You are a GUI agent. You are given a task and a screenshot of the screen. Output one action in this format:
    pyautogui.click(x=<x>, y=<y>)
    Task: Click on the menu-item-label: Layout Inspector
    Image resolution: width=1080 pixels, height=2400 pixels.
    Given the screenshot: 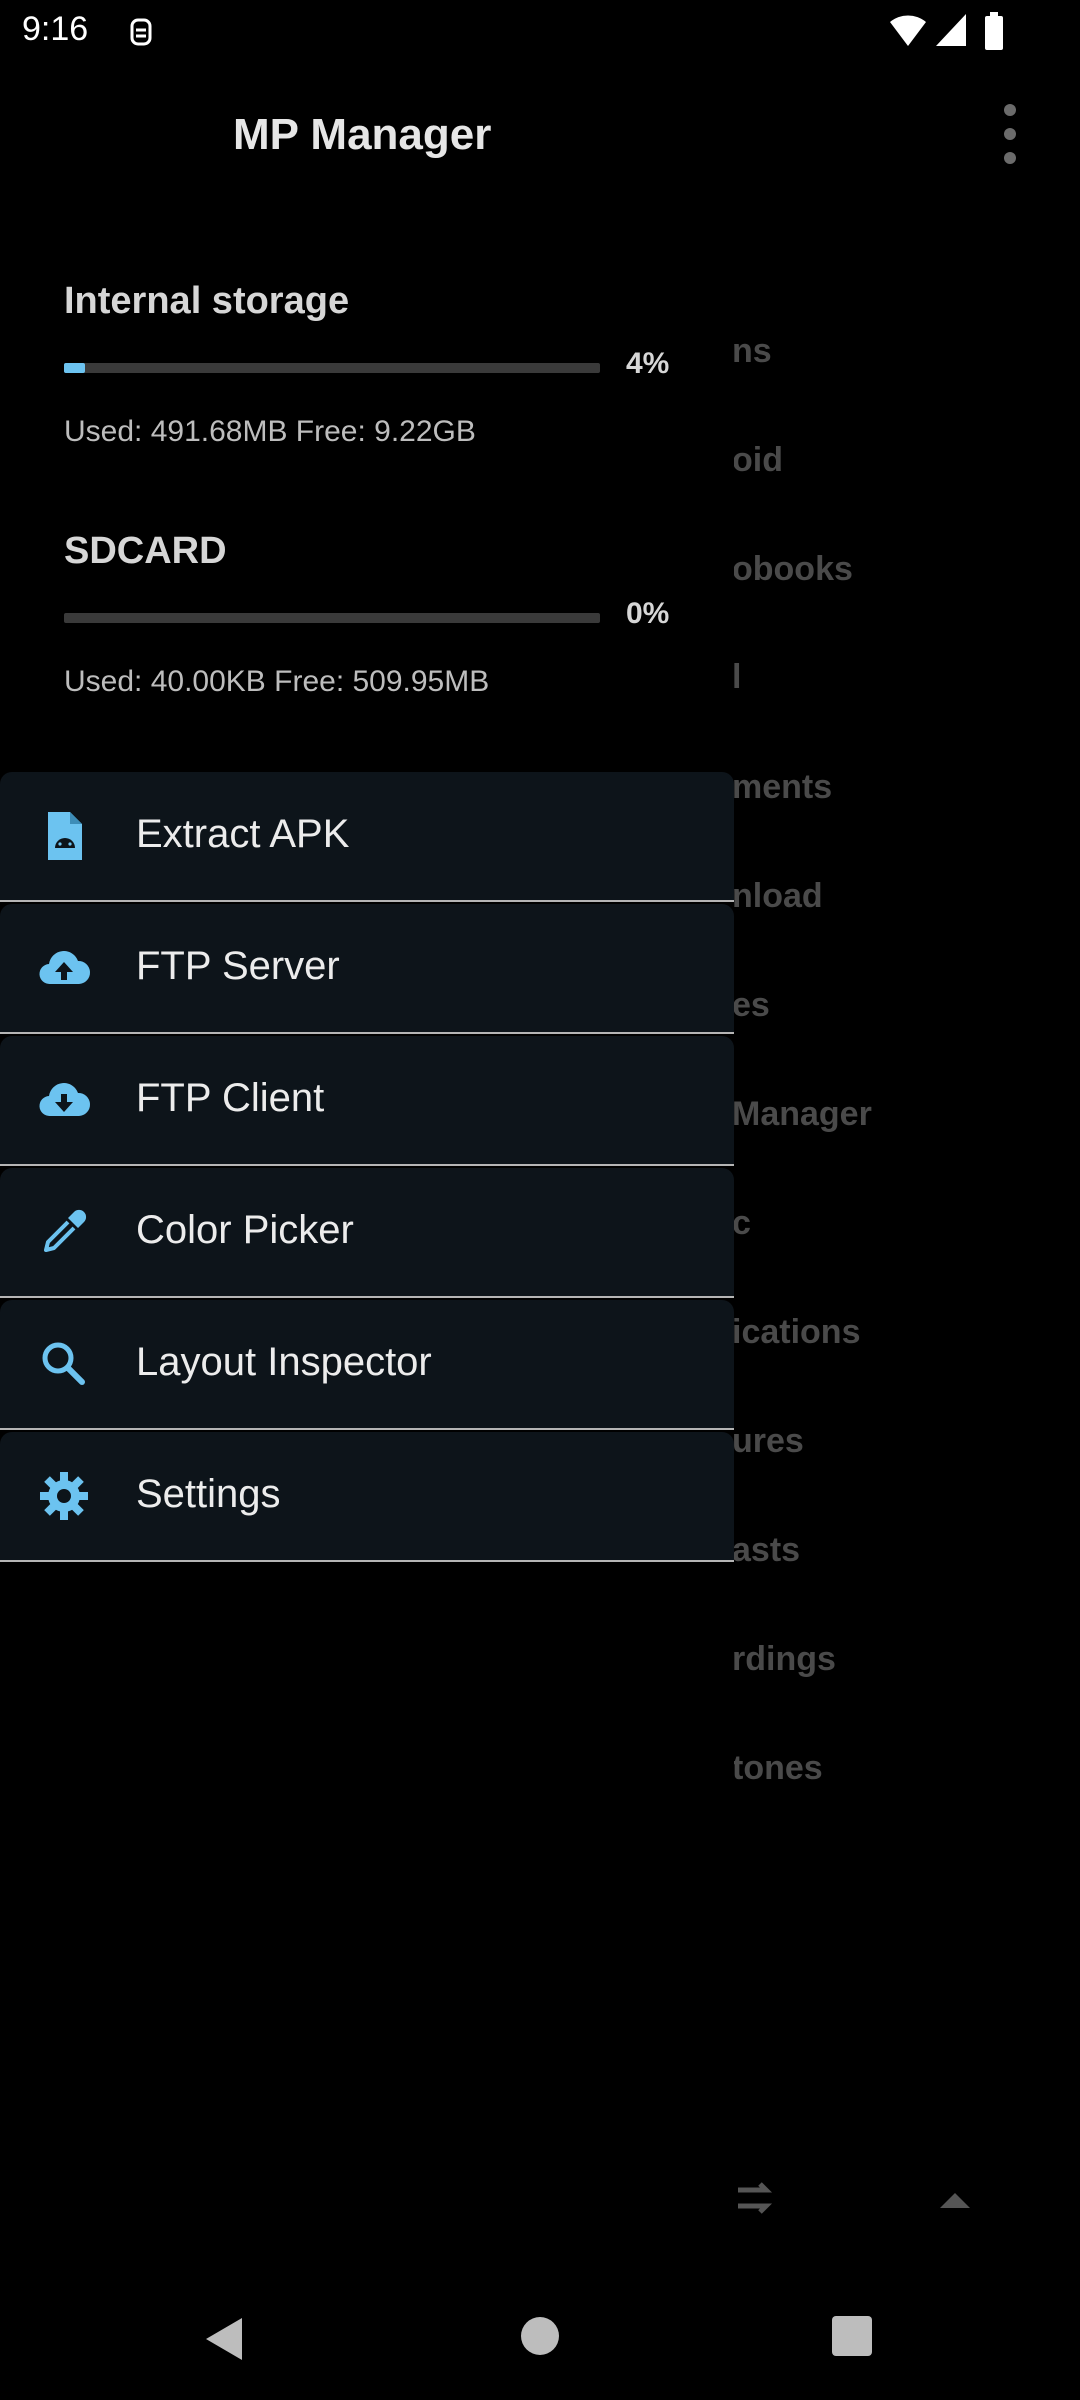 What is the action you would take?
    pyautogui.click(x=284, y=1362)
    